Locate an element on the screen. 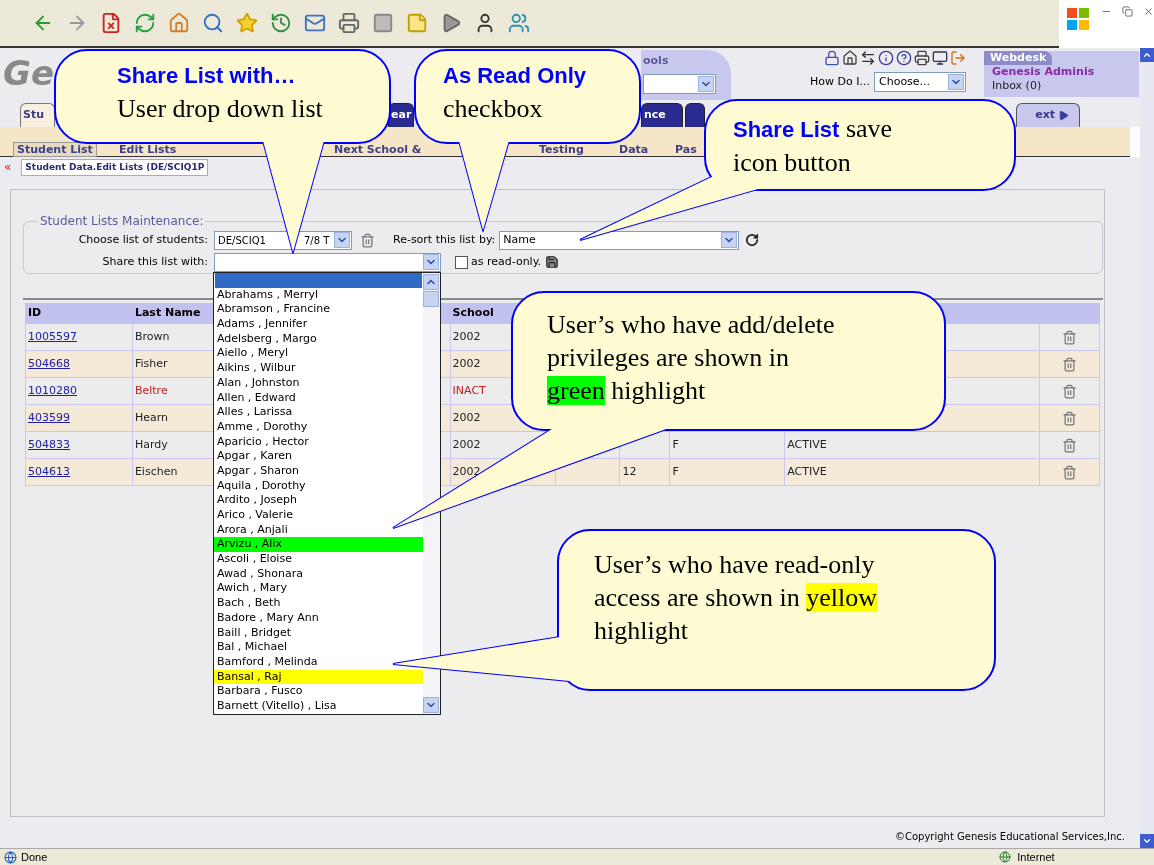  home-icon is located at coordinates (850, 58).